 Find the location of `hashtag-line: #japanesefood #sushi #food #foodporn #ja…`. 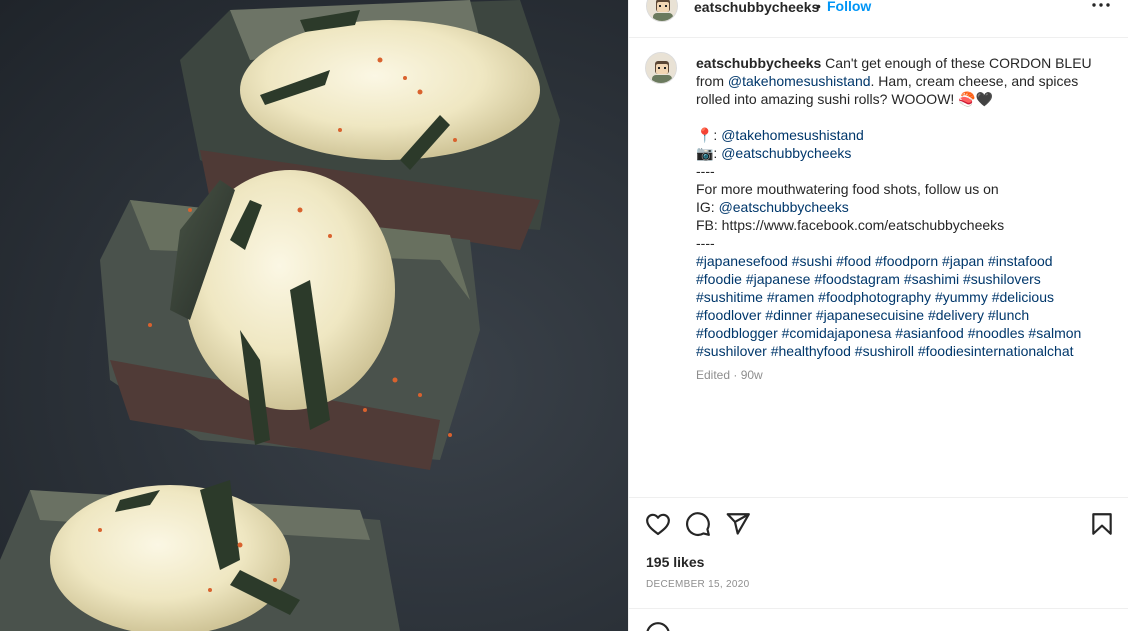

hashtag-line: #japanesefood #sushi #food #foodporn #ja… is located at coordinates (901, 261).